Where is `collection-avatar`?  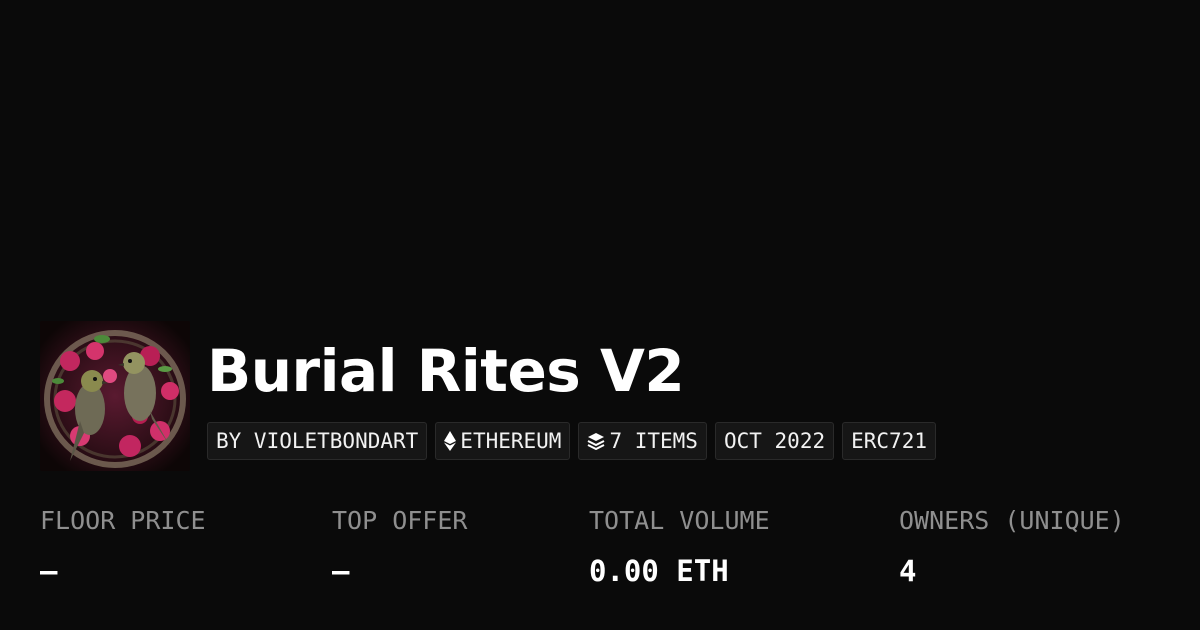 collection-avatar is located at coordinates (115, 396).